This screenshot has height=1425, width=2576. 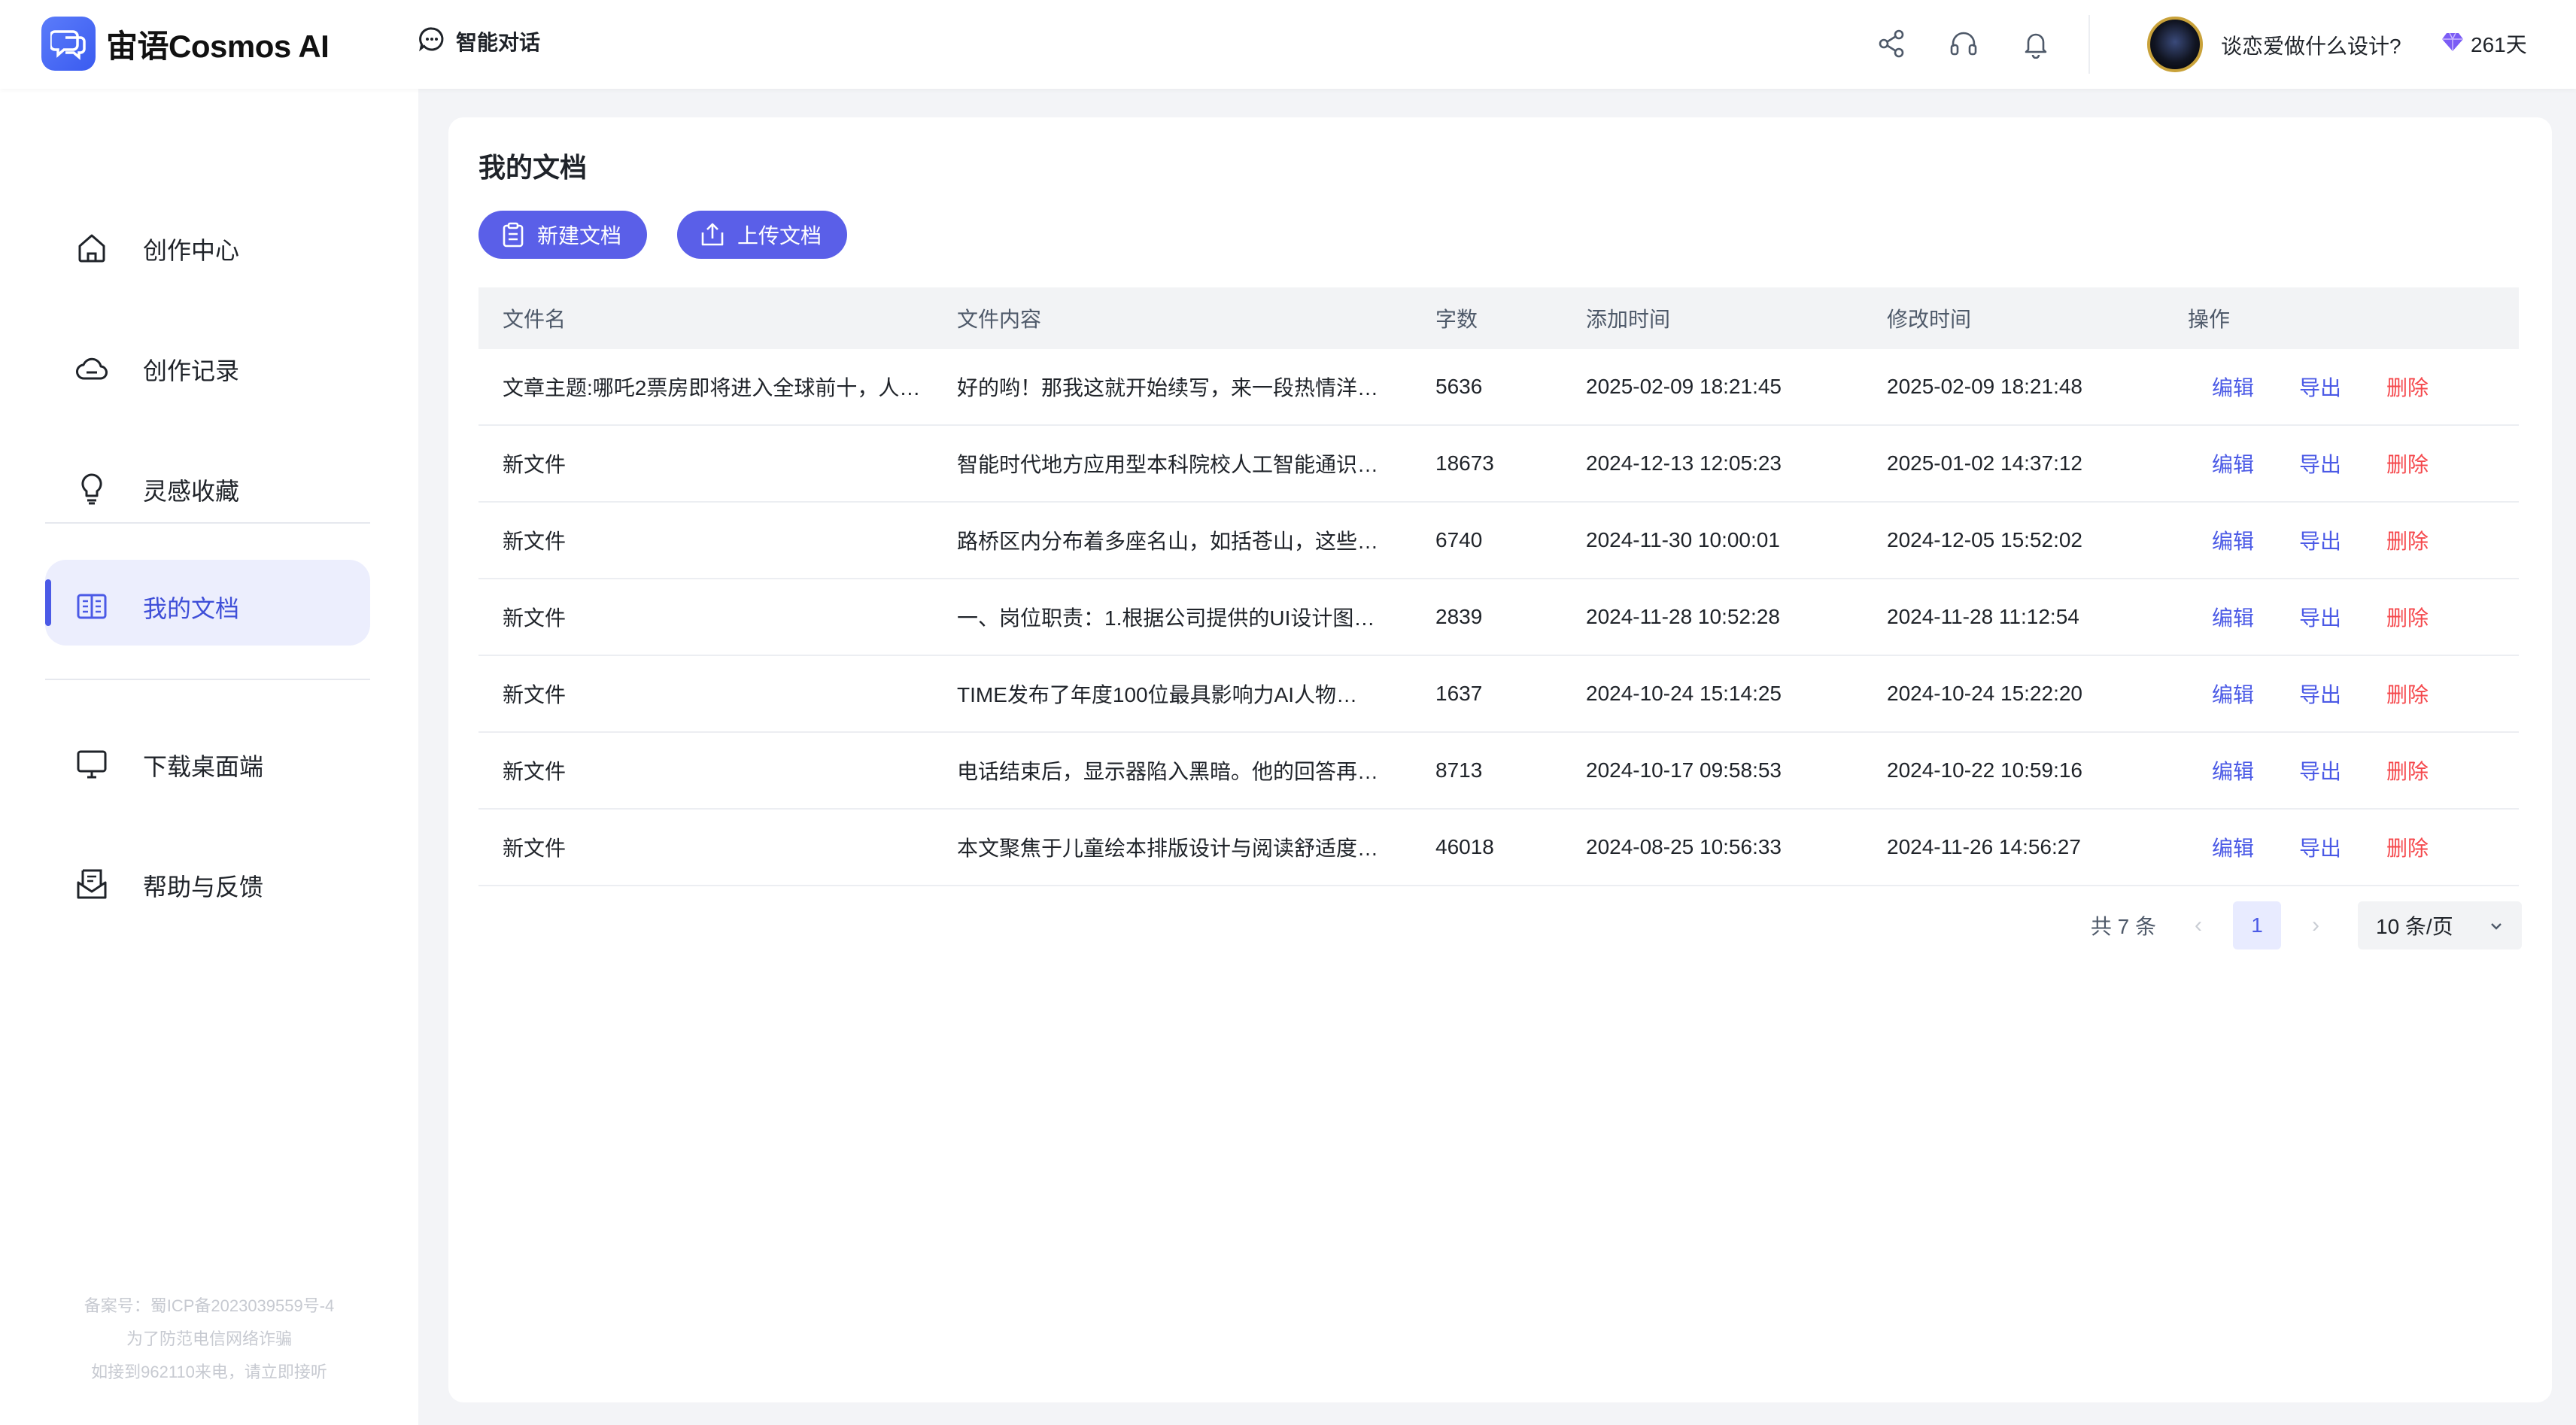 I want to click on chevron-down-icon, so click(x=2496, y=928).